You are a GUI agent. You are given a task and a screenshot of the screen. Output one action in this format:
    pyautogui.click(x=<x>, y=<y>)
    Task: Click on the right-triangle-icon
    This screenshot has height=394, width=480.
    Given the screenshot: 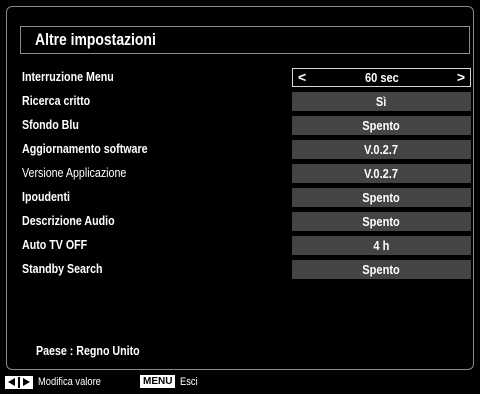 What is the action you would take?
    pyautogui.click(x=26, y=382)
    